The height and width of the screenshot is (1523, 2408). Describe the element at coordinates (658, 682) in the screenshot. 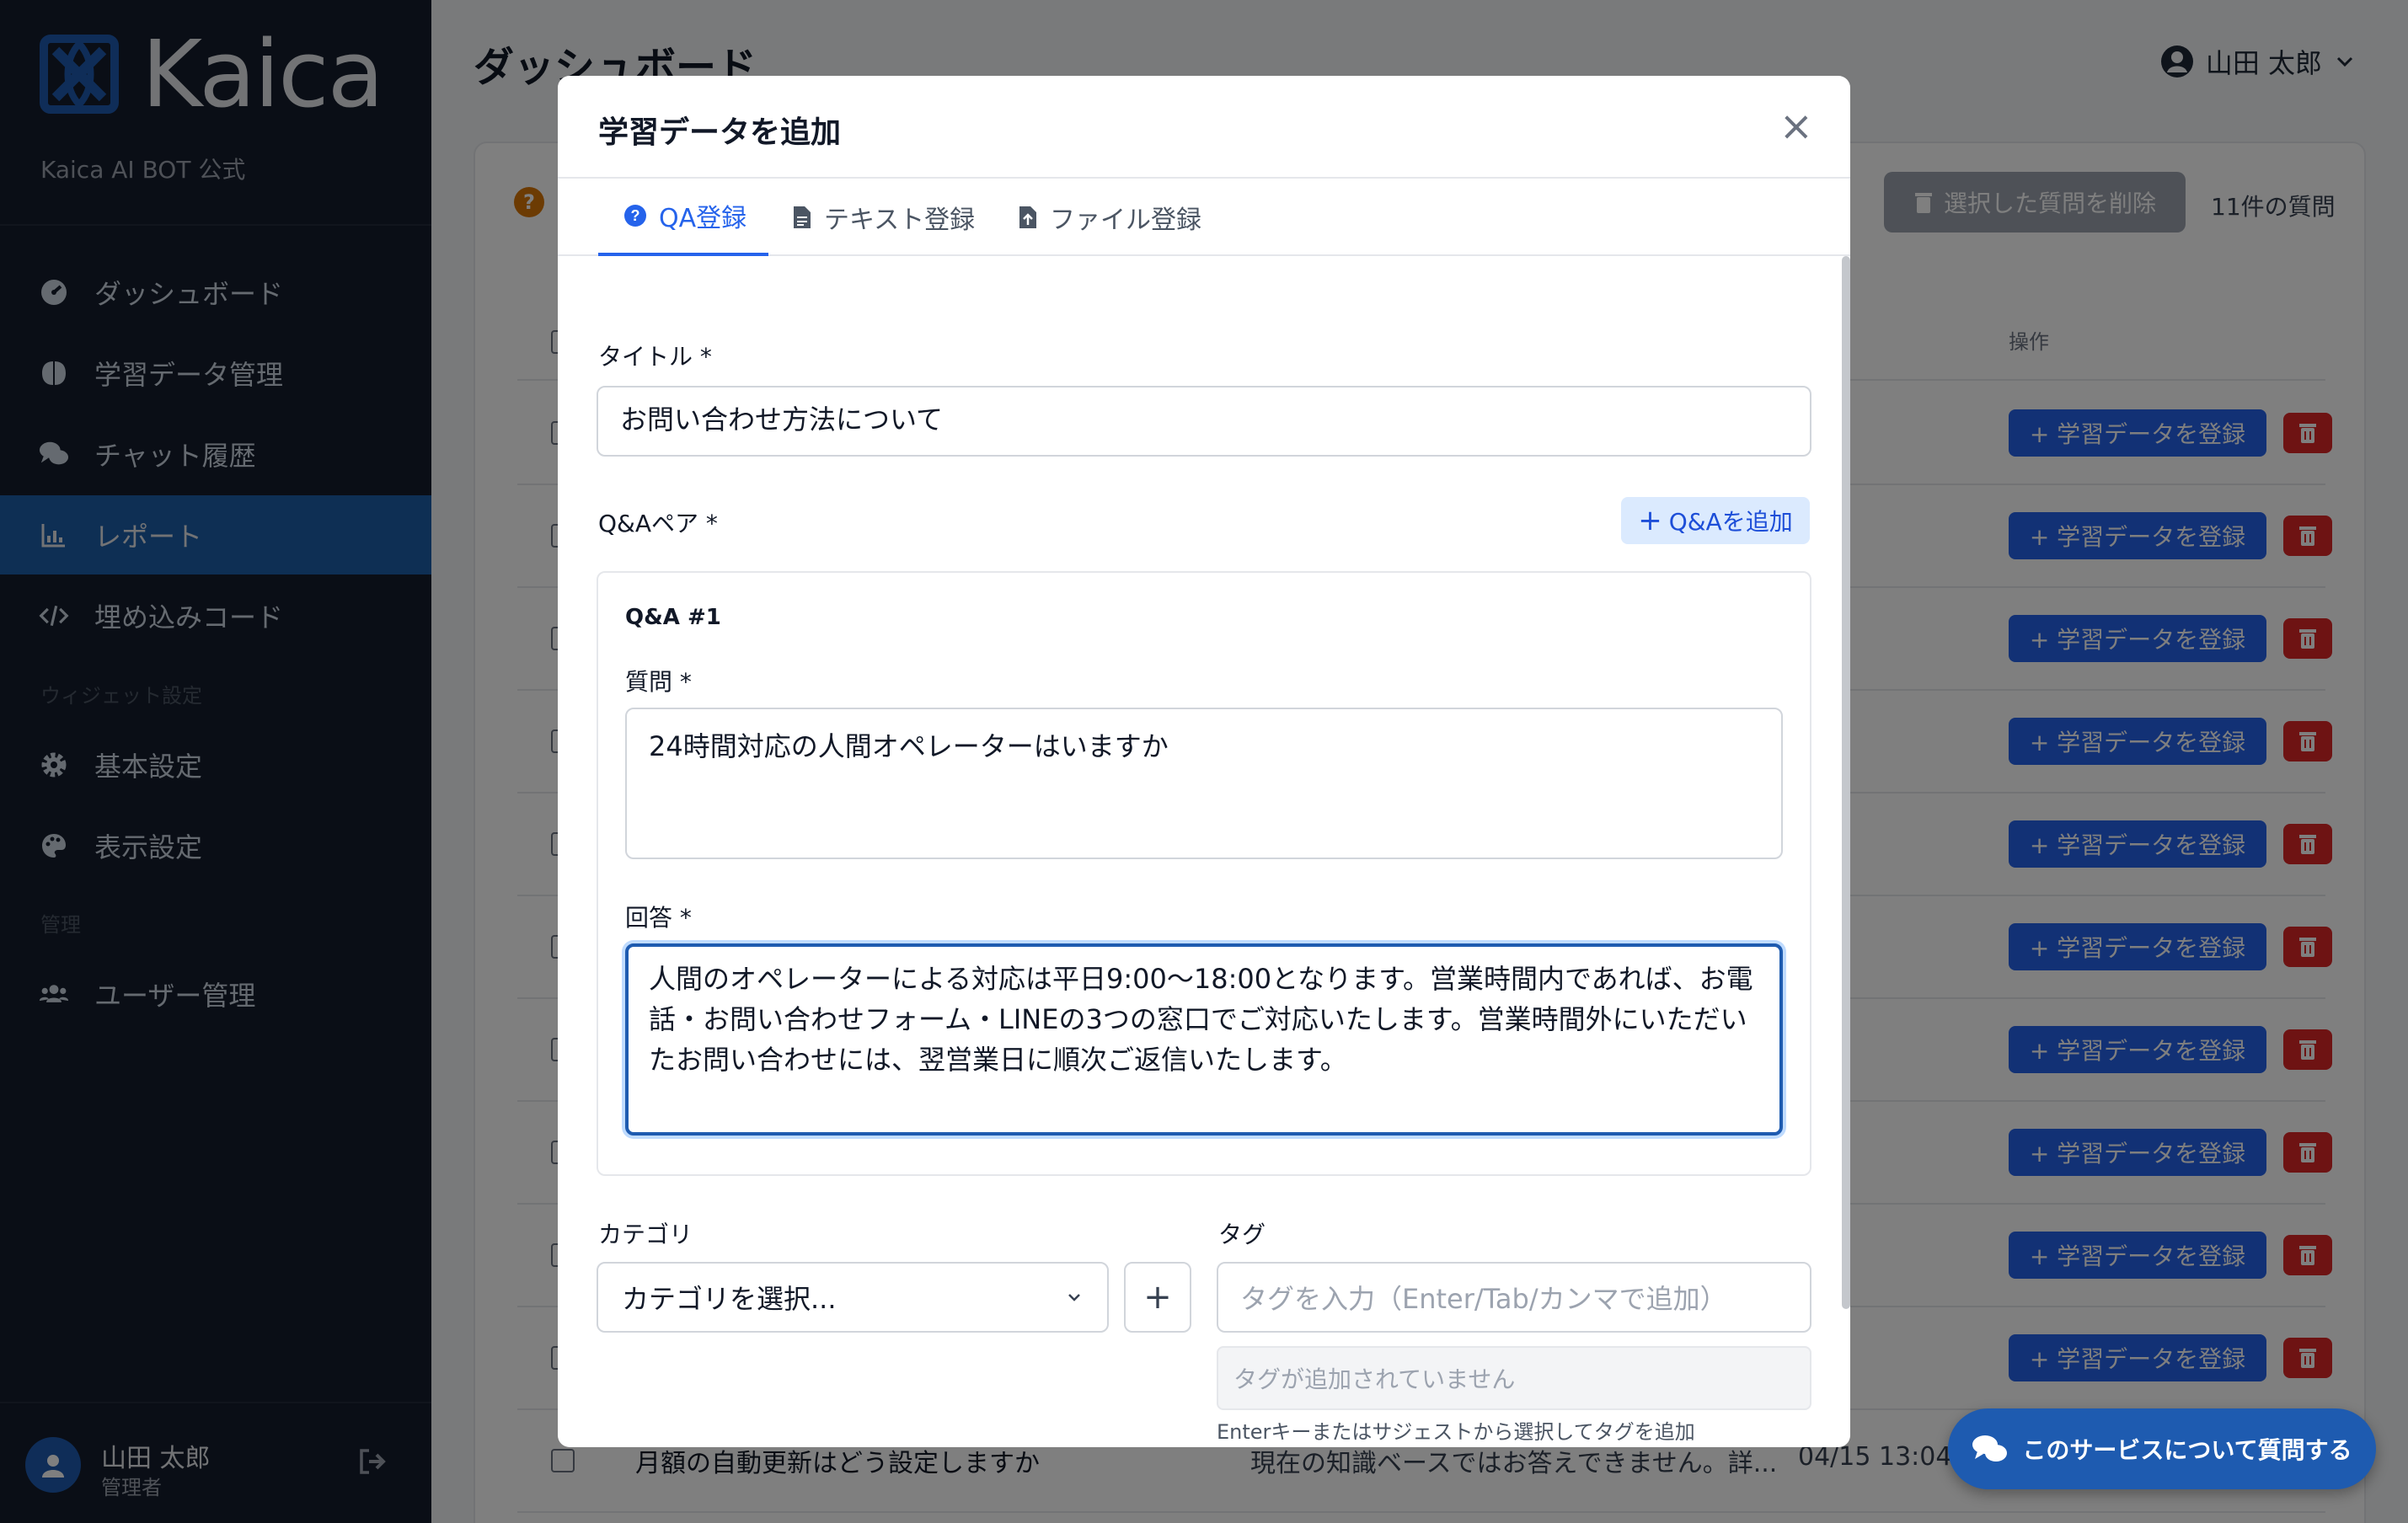

I see `question-label: 質問 *` at that location.